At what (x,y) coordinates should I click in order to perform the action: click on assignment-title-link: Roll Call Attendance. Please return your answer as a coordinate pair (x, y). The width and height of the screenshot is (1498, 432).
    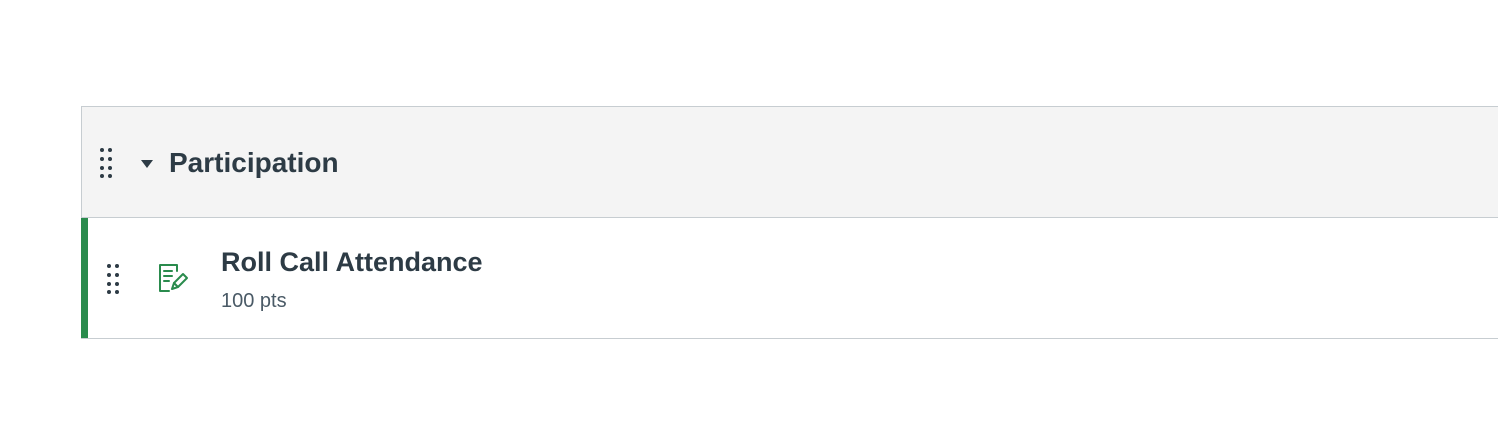
    Looking at the image, I should click on (352, 262).